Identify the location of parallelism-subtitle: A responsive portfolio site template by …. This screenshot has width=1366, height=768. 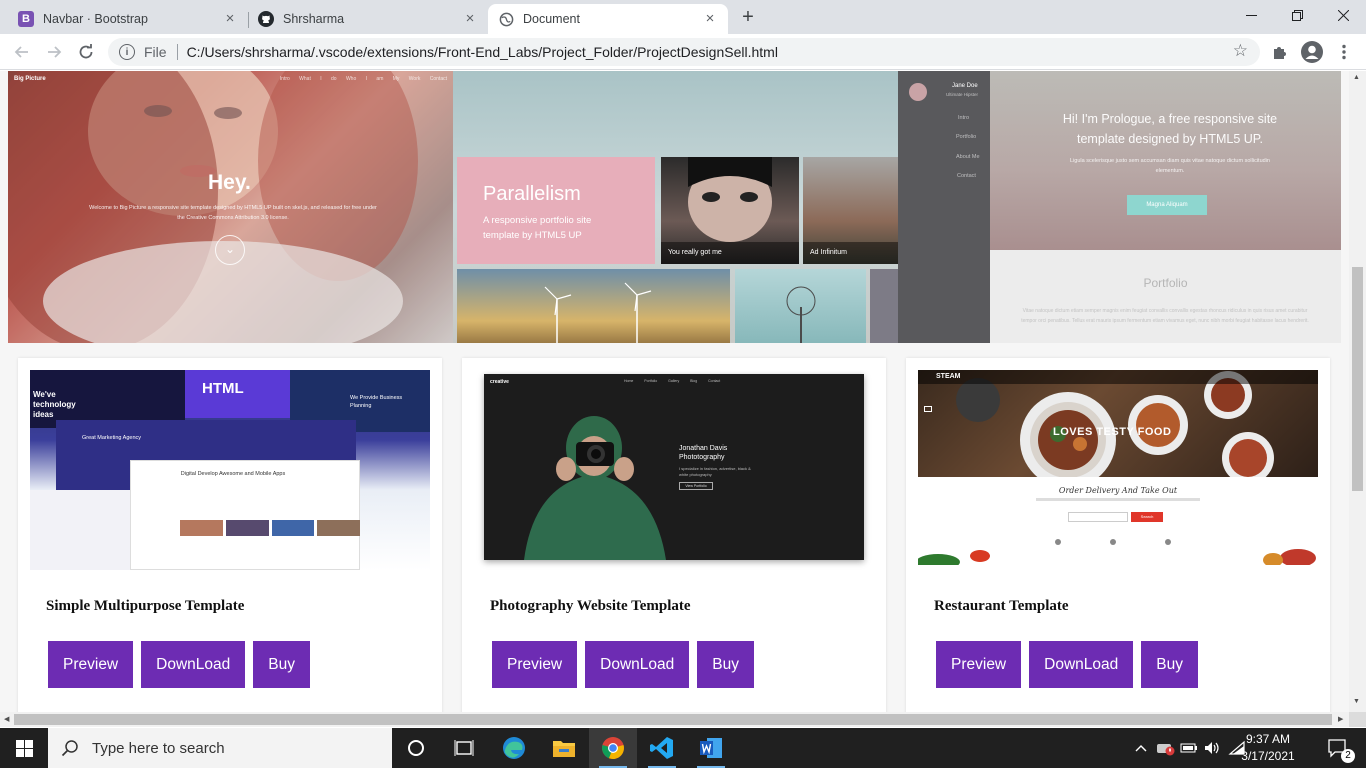
(537, 228).